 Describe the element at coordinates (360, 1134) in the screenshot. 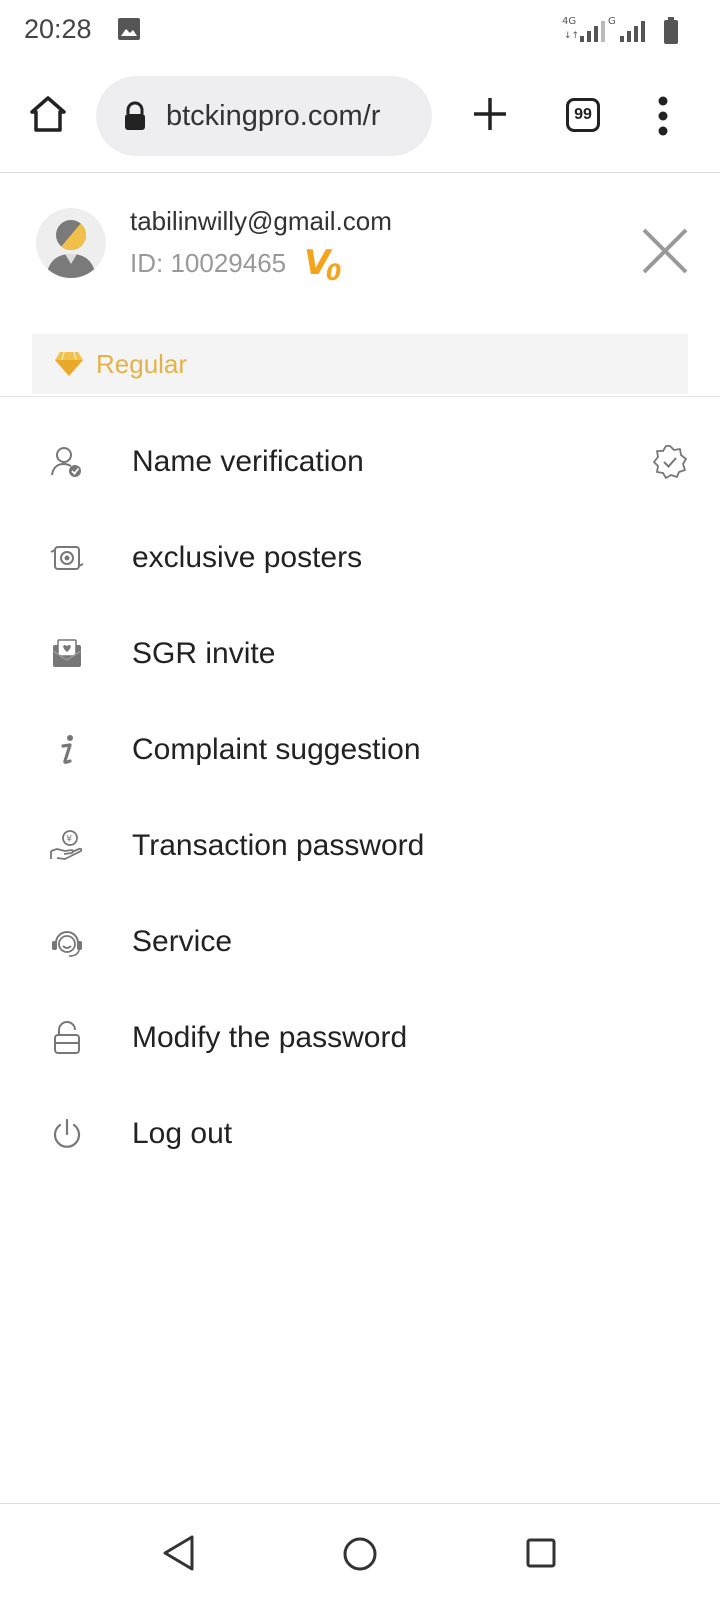

I see `menu-item-log-out: Log out` at that location.